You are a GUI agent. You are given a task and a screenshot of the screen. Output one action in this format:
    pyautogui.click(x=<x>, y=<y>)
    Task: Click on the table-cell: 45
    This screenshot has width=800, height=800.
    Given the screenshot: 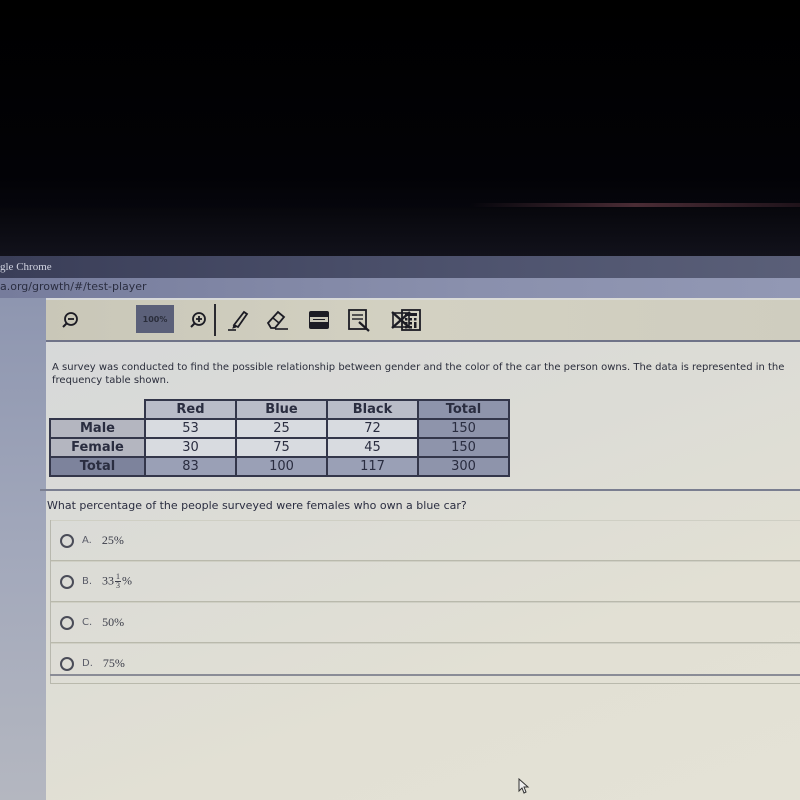 What is the action you would take?
    pyautogui.click(x=372, y=447)
    